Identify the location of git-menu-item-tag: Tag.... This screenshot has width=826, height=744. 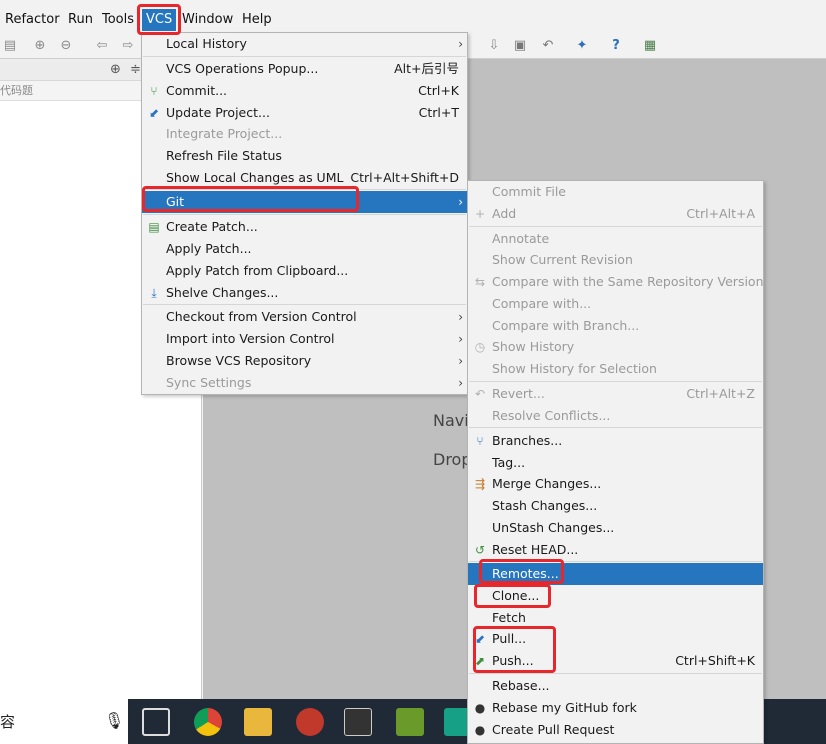
(615, 463).